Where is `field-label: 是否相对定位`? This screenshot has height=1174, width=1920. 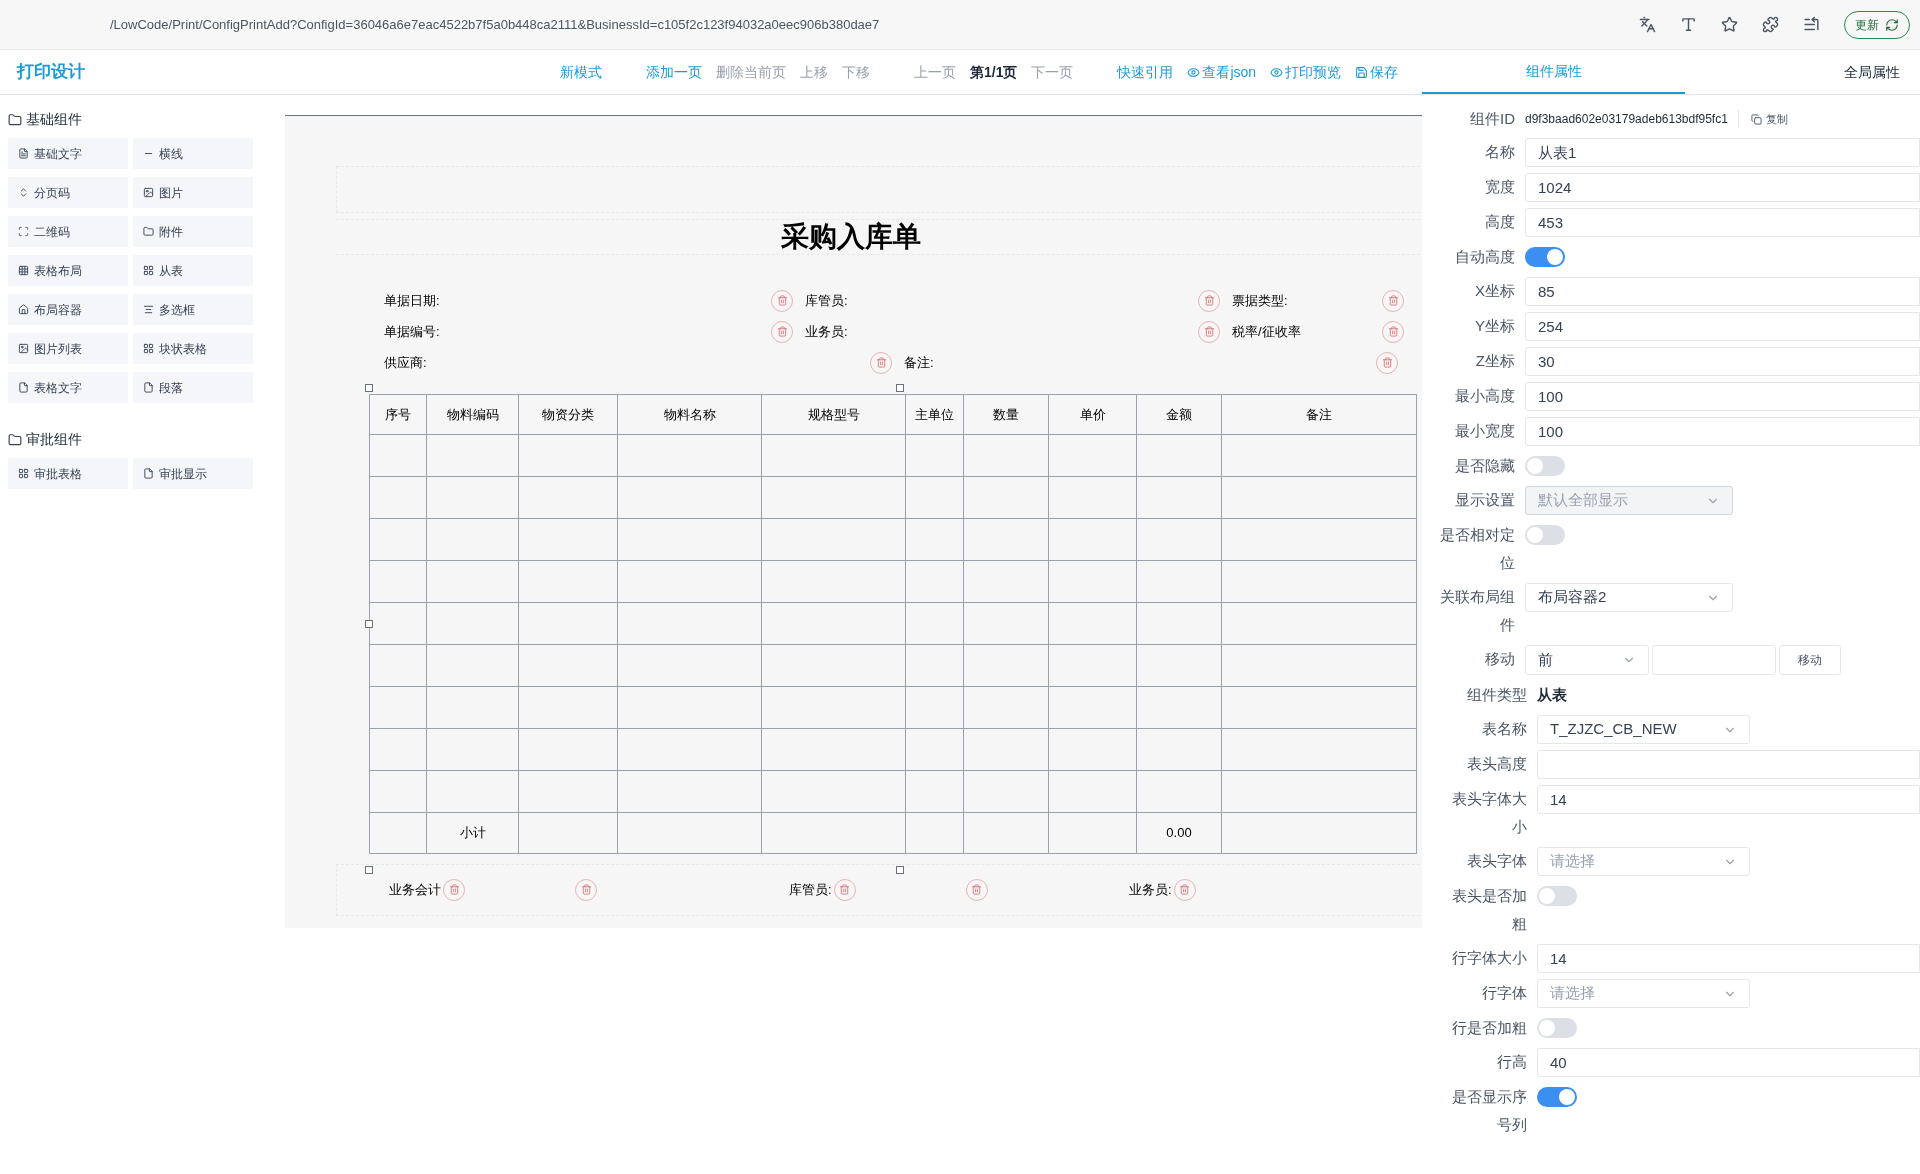 field-label: 是否相对定位 is located at coordinates (1477, 549).